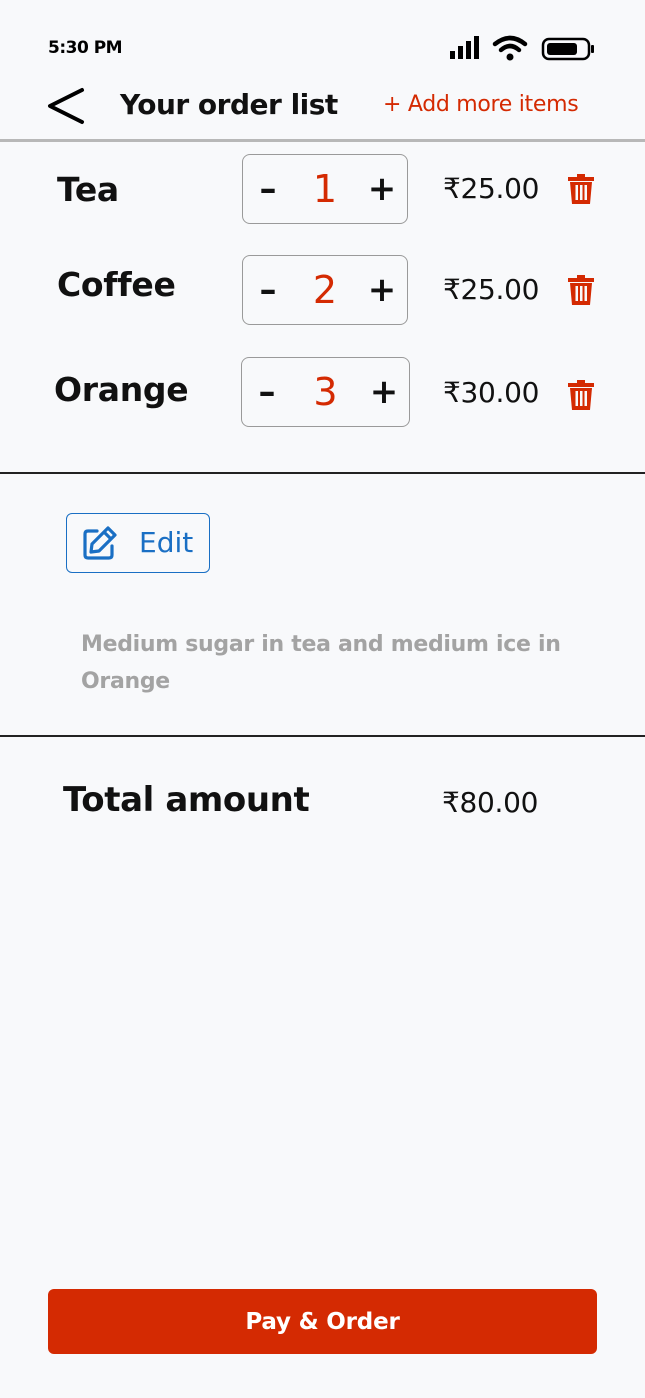 This screenshot has width=645, height=1398. I want to click on quantity-value: 2, so click(325, 290).